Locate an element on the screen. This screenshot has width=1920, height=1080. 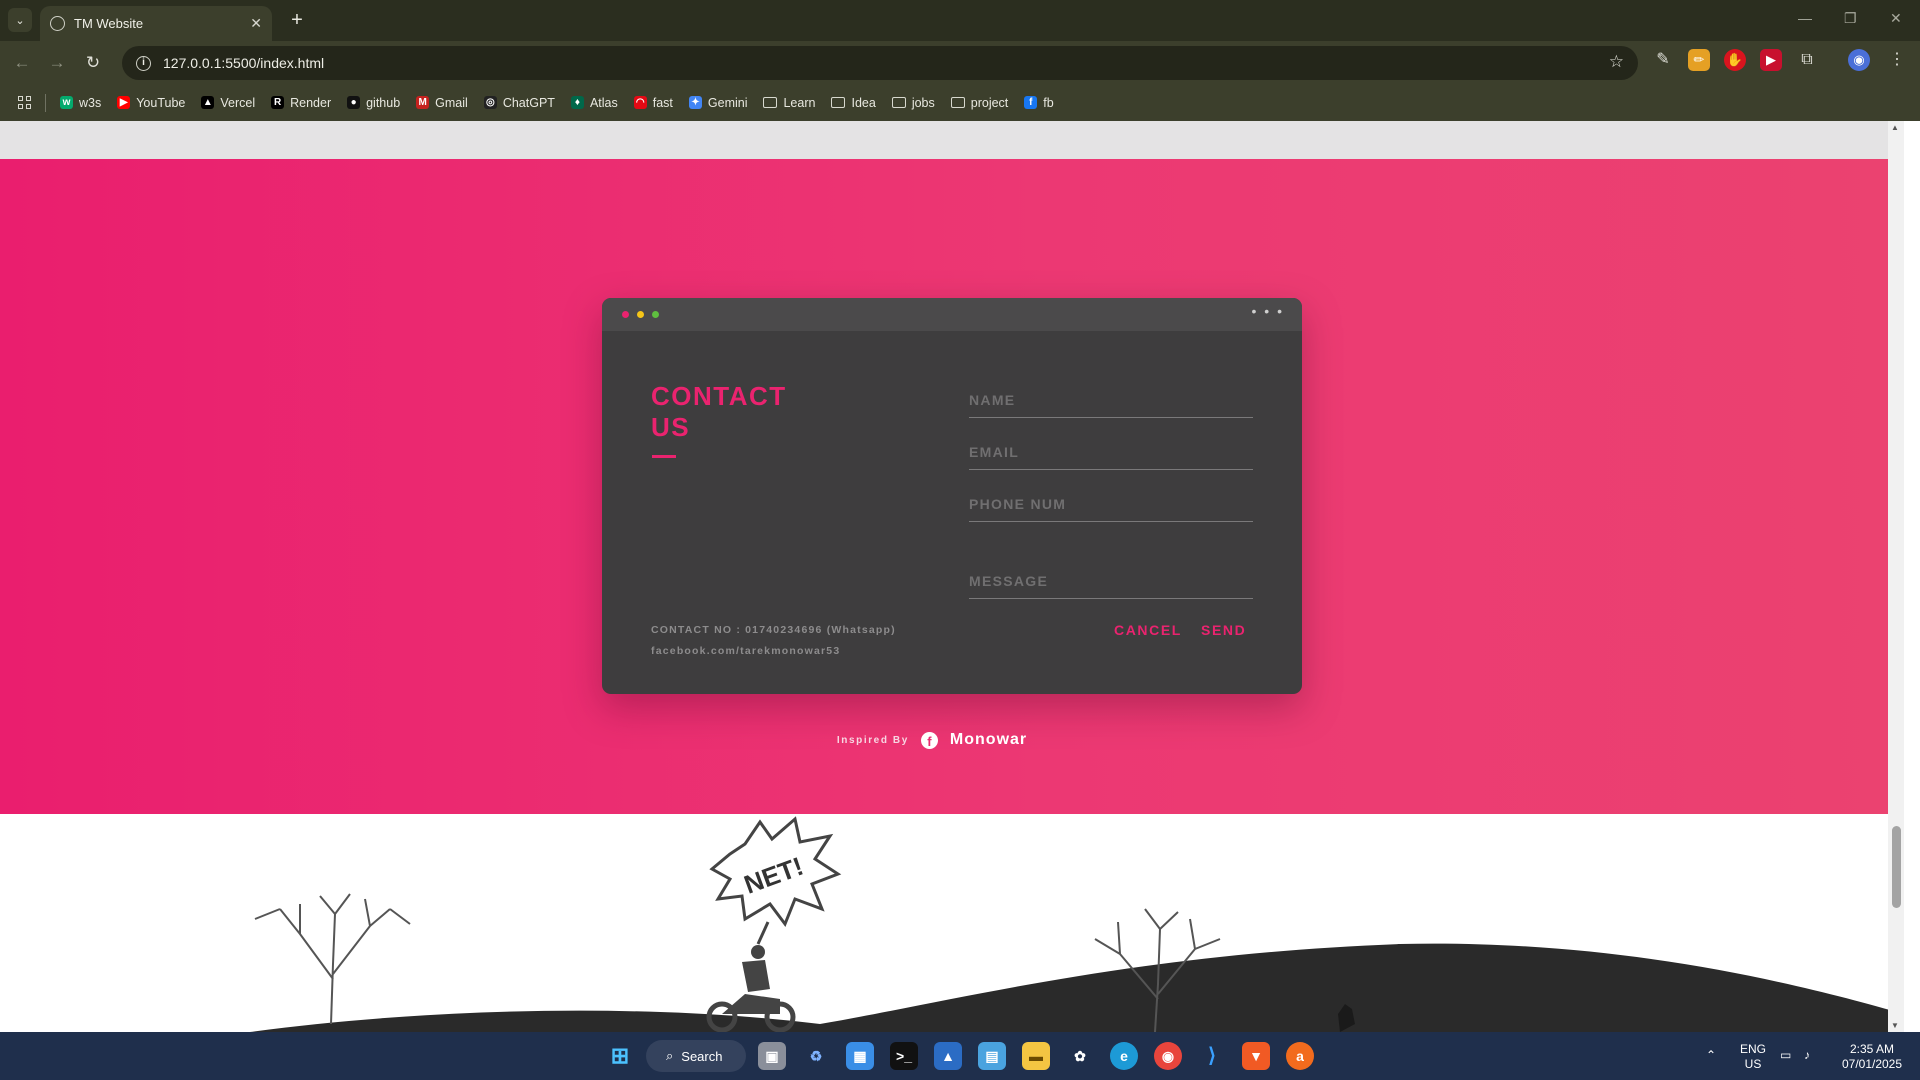
network-icon: ▭ is located at coordinates (1785, 1055).